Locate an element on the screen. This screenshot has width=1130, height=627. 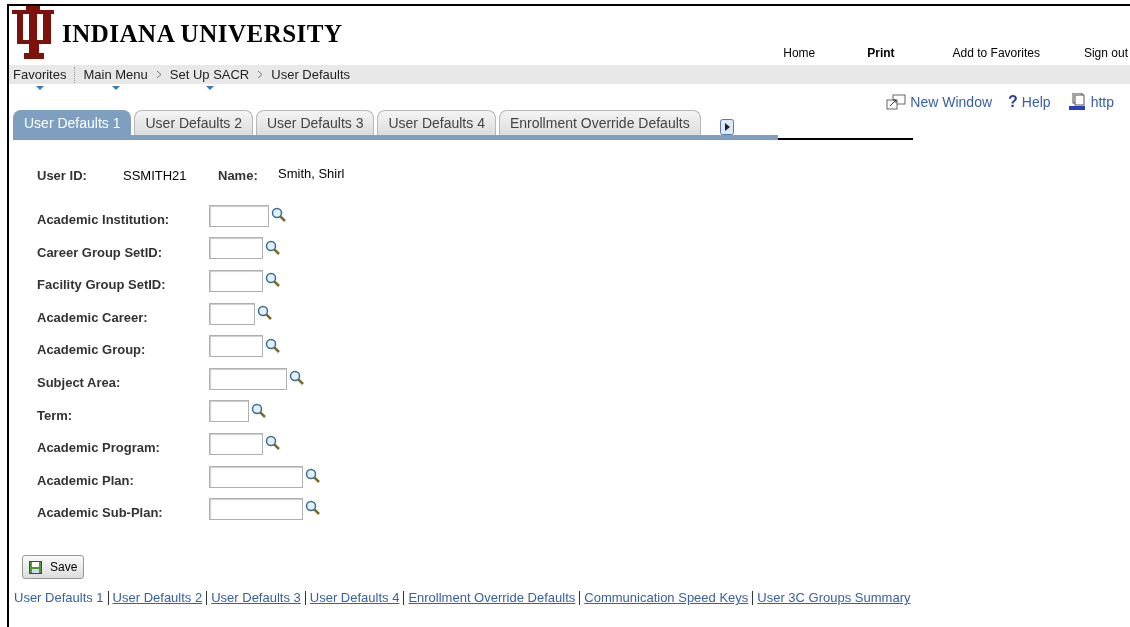
header-link: Add to Favorites is located at coordinates (996, 53).